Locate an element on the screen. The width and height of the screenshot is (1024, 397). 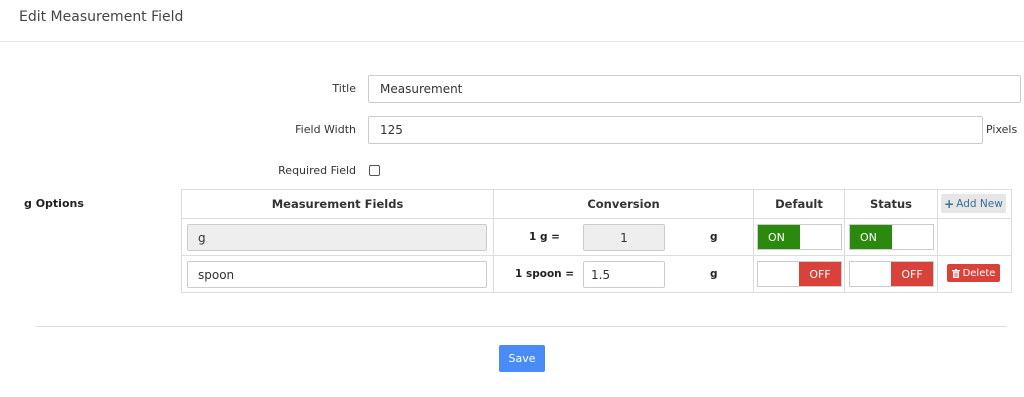
conversion-value: 1 is located at coordinates (624, 237).